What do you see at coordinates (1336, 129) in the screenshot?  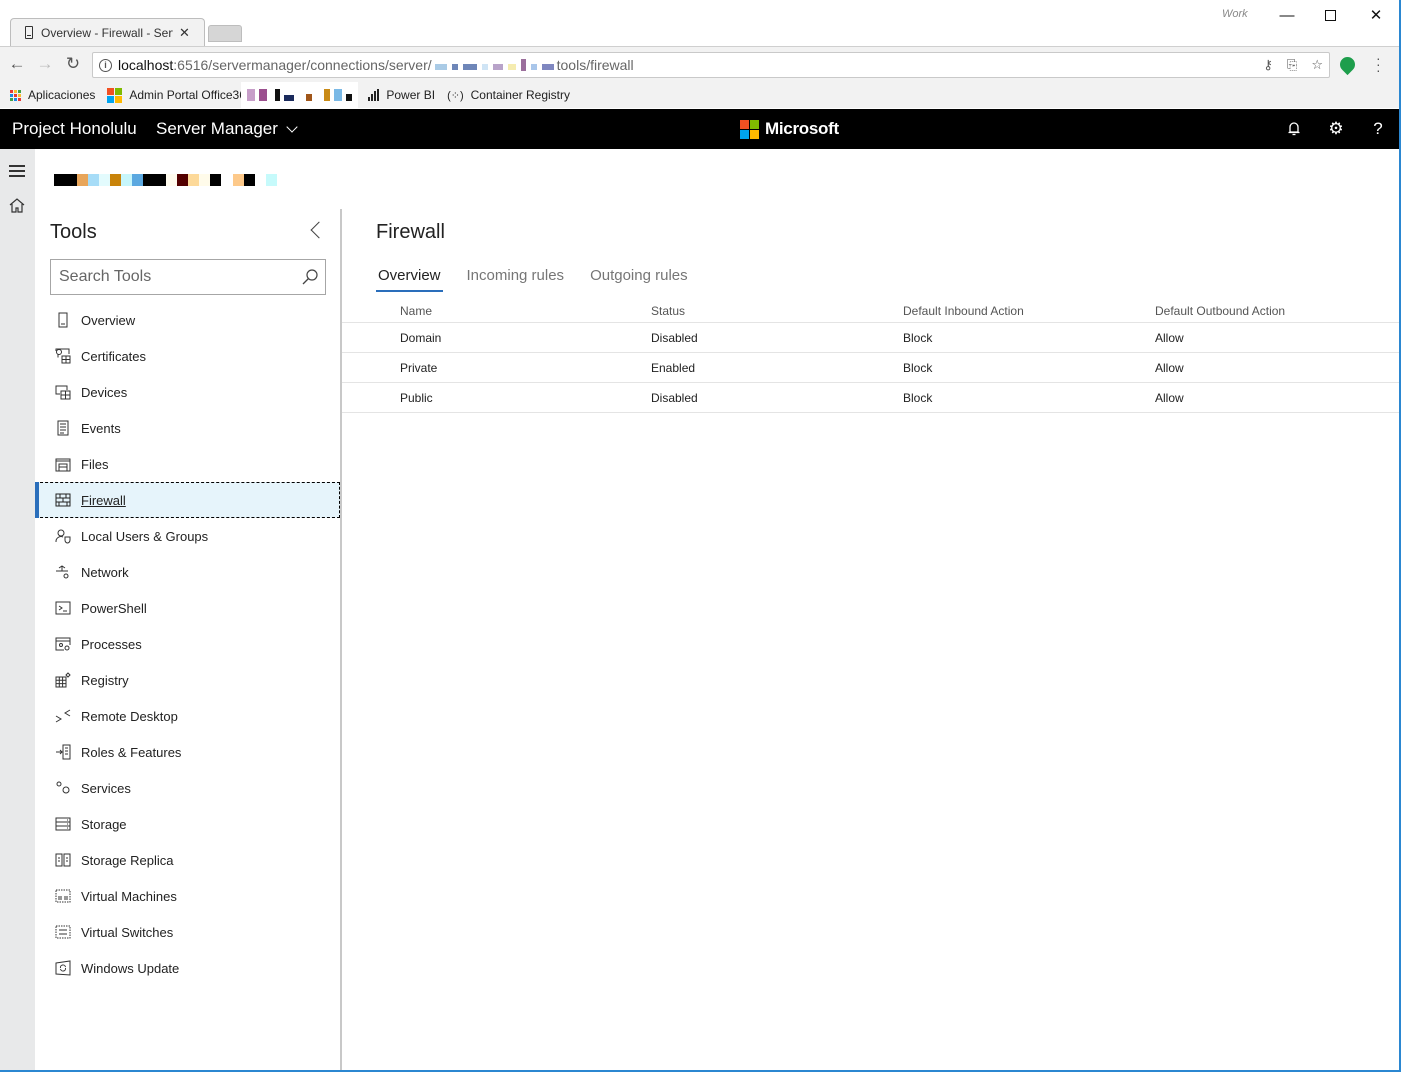 I see `settings-gear-icon: ⚙` at bounding box center [1336, 129].